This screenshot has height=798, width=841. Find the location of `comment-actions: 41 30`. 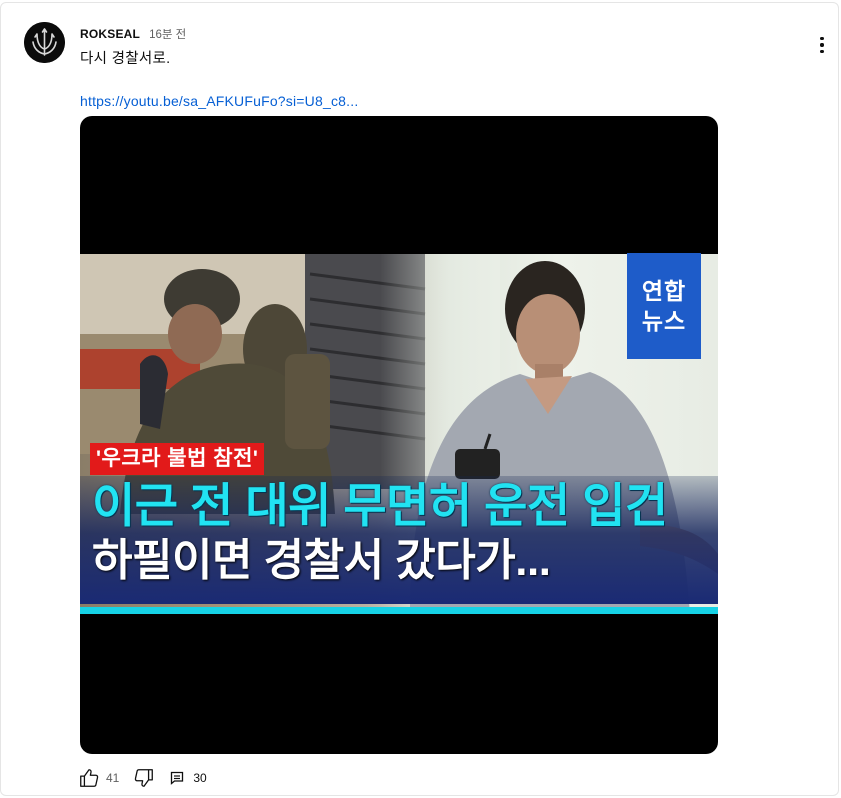

comment-actions: 41 30 is located at coordinates (142, 778).